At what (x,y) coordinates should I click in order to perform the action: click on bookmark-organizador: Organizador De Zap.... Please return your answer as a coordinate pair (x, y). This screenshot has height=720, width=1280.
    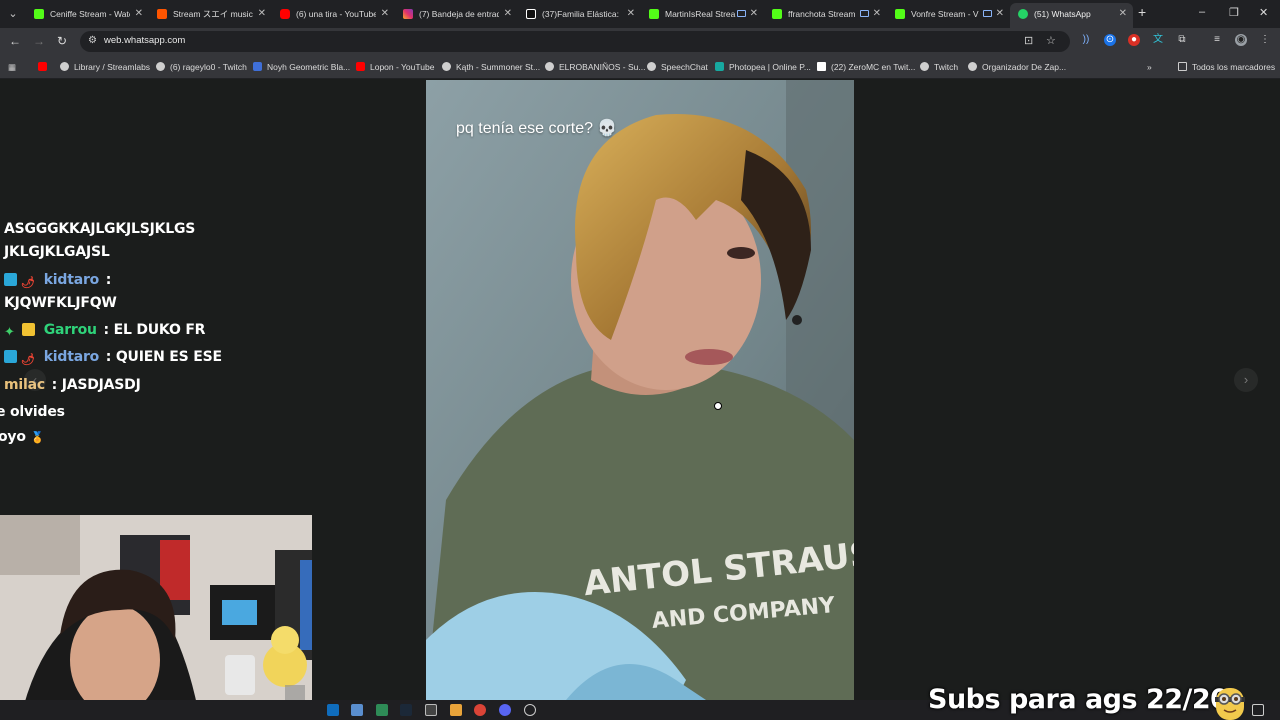
    Looking at the image, I should click on (1017, 67).